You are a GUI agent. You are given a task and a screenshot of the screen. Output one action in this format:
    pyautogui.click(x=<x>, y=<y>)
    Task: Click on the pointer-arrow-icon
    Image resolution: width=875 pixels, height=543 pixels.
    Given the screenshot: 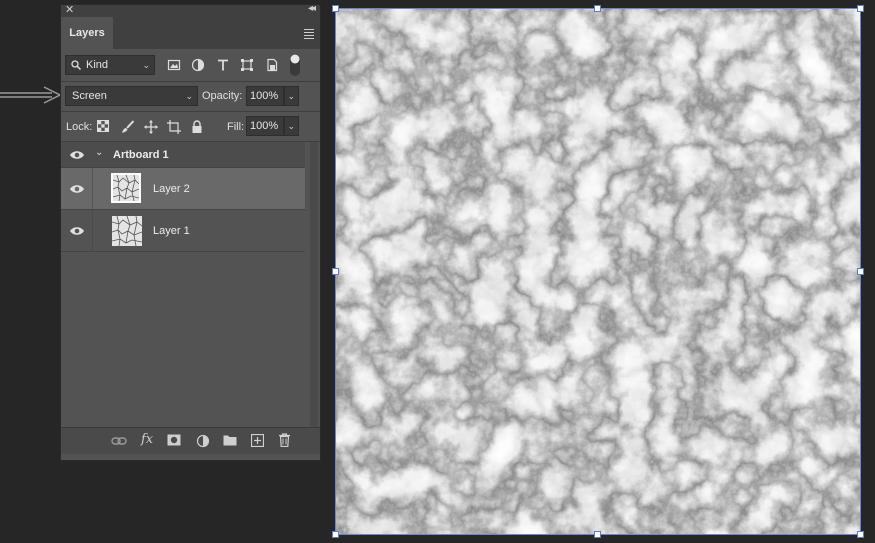 What is the action you would take?
    pyautogui.click(x=31, y=95)
    